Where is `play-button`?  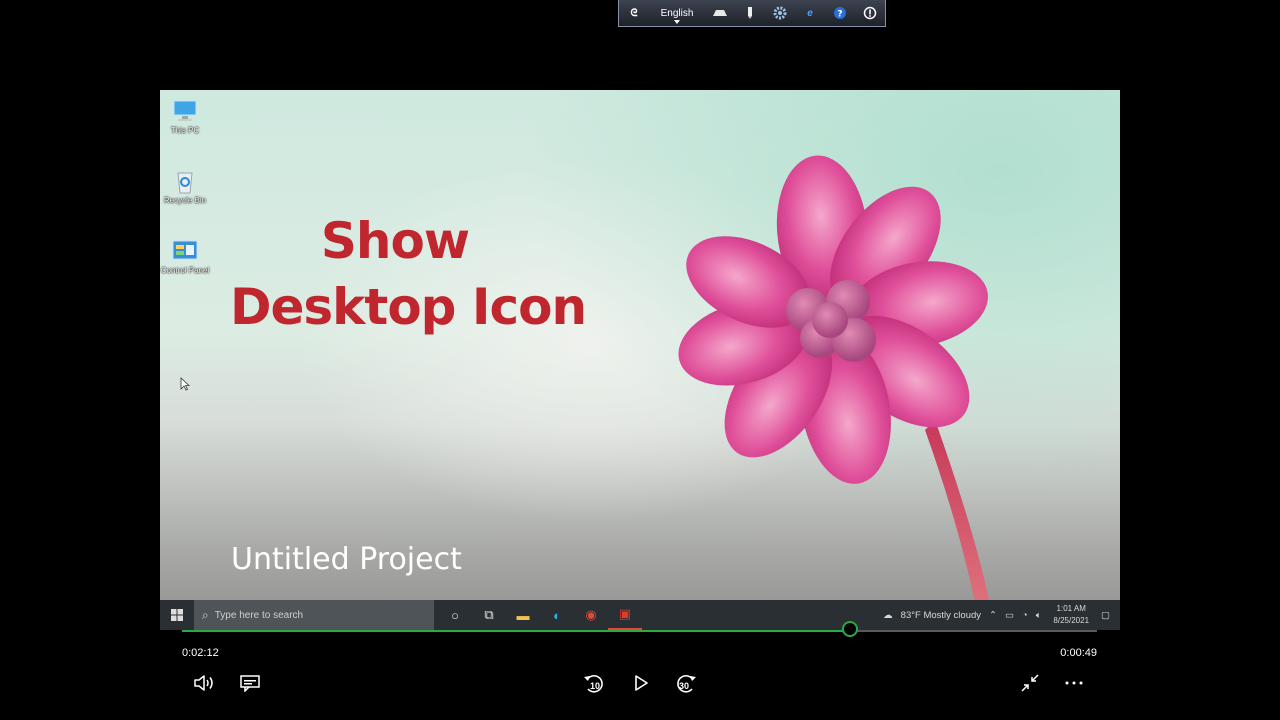 play-button is located at coordinates (641, 683).